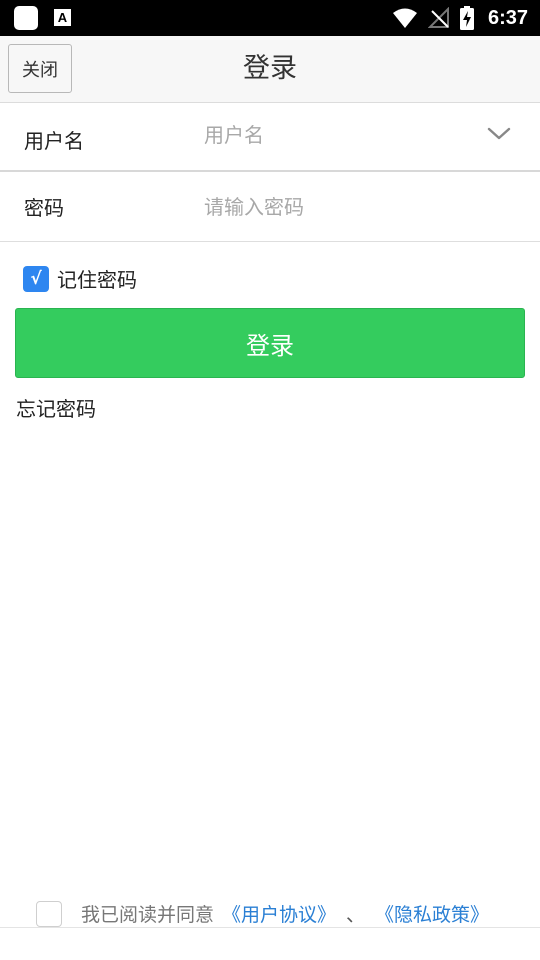 The height and width of the screenshot is (960, 540). What do you see at coordinates (148, 915) in the screenshot?
I see `agreement-text: 我已阅读并同意` at bounding box center [148, 915].